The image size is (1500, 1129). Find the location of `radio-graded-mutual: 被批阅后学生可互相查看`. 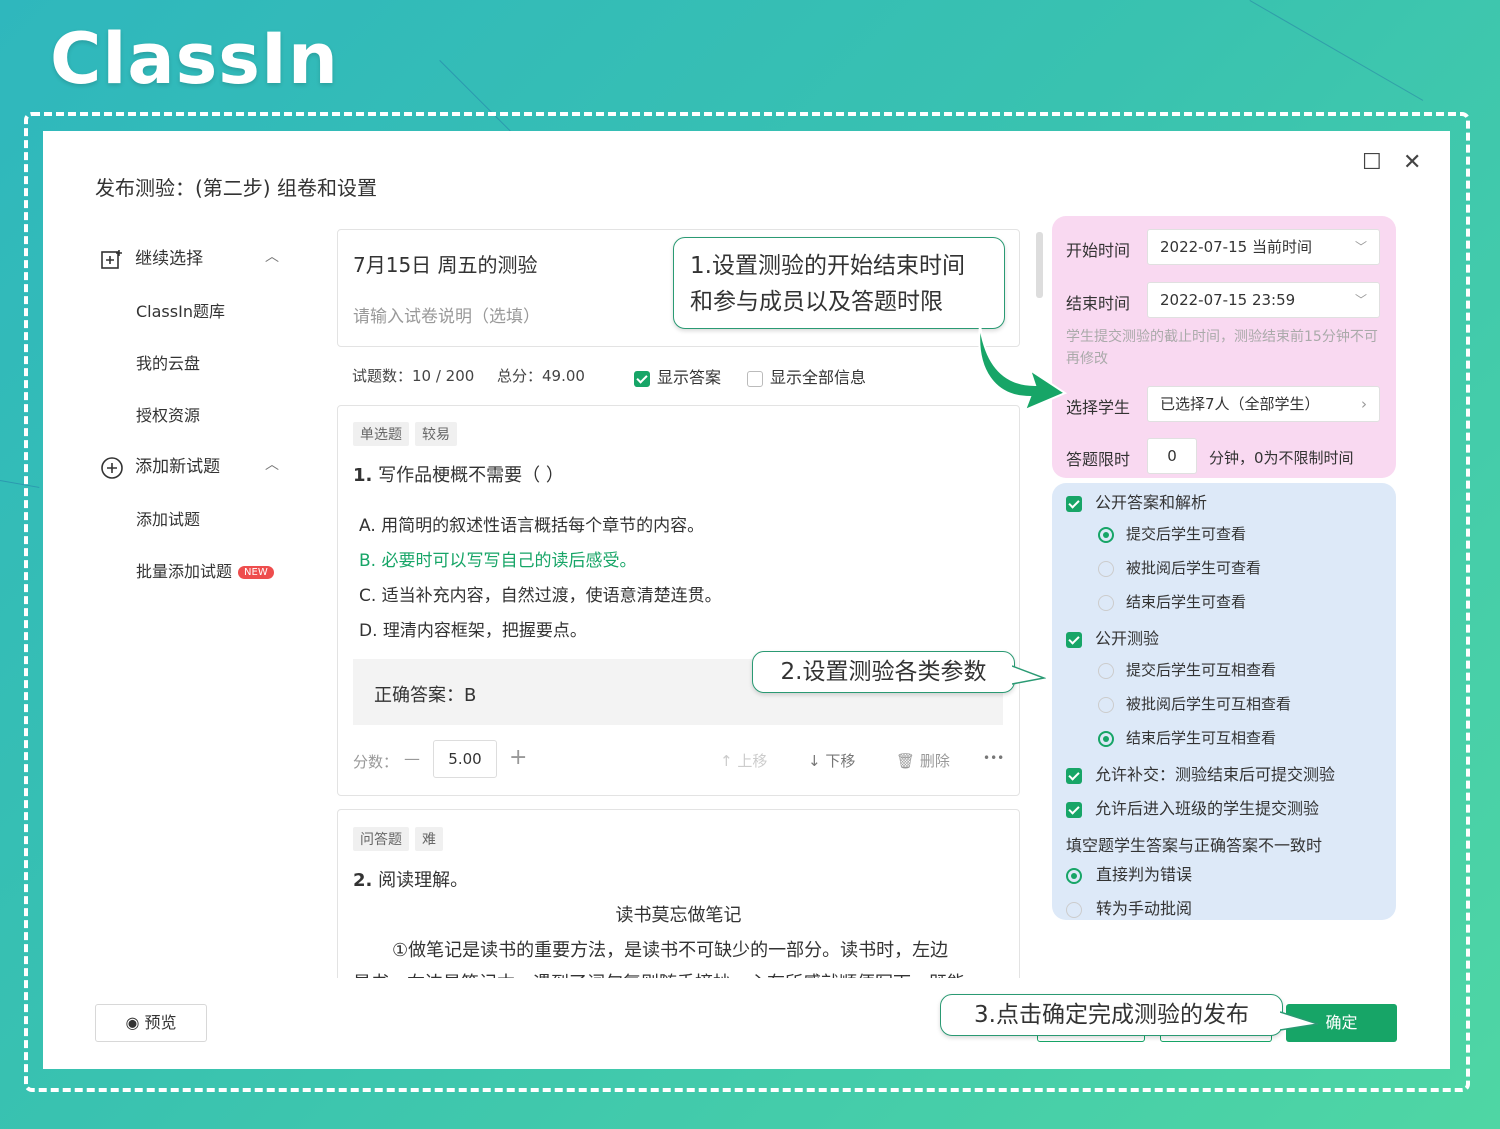

radio-graded-mutual: 被批阅后学生可互相查看 is located at coordinates (1194, 703).